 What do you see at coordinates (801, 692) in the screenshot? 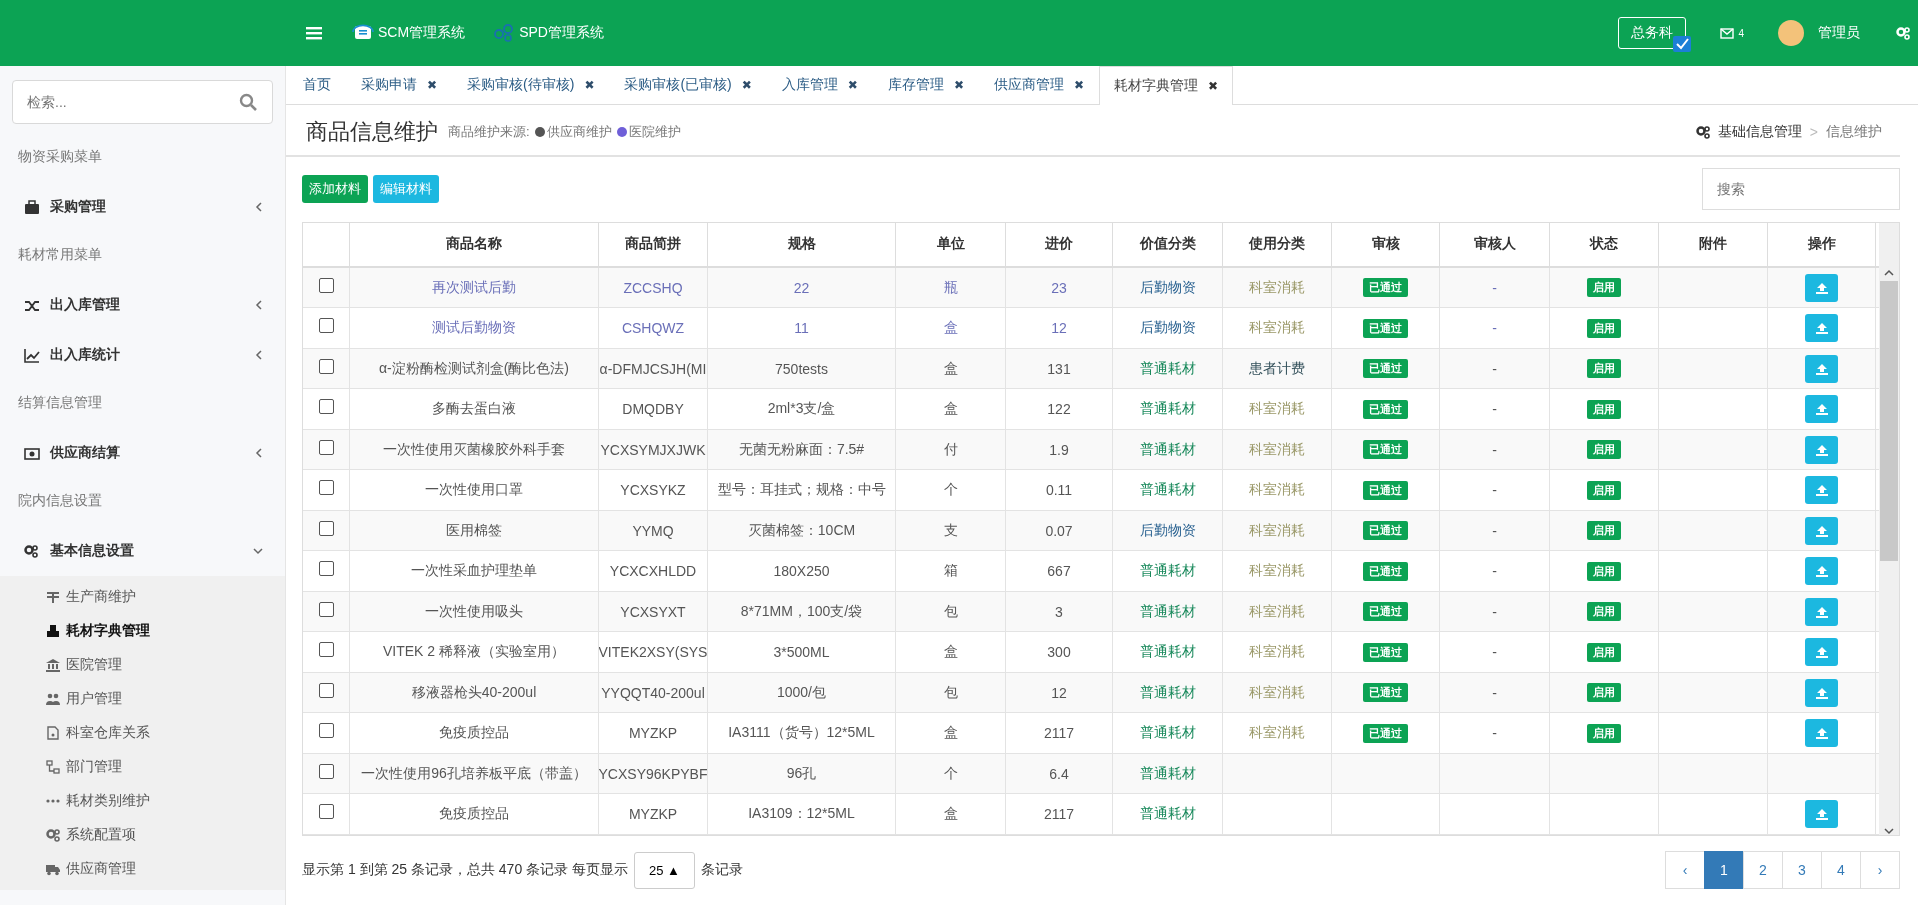
I see `table-cell: 1000/包` at bounding box center [801, 692].